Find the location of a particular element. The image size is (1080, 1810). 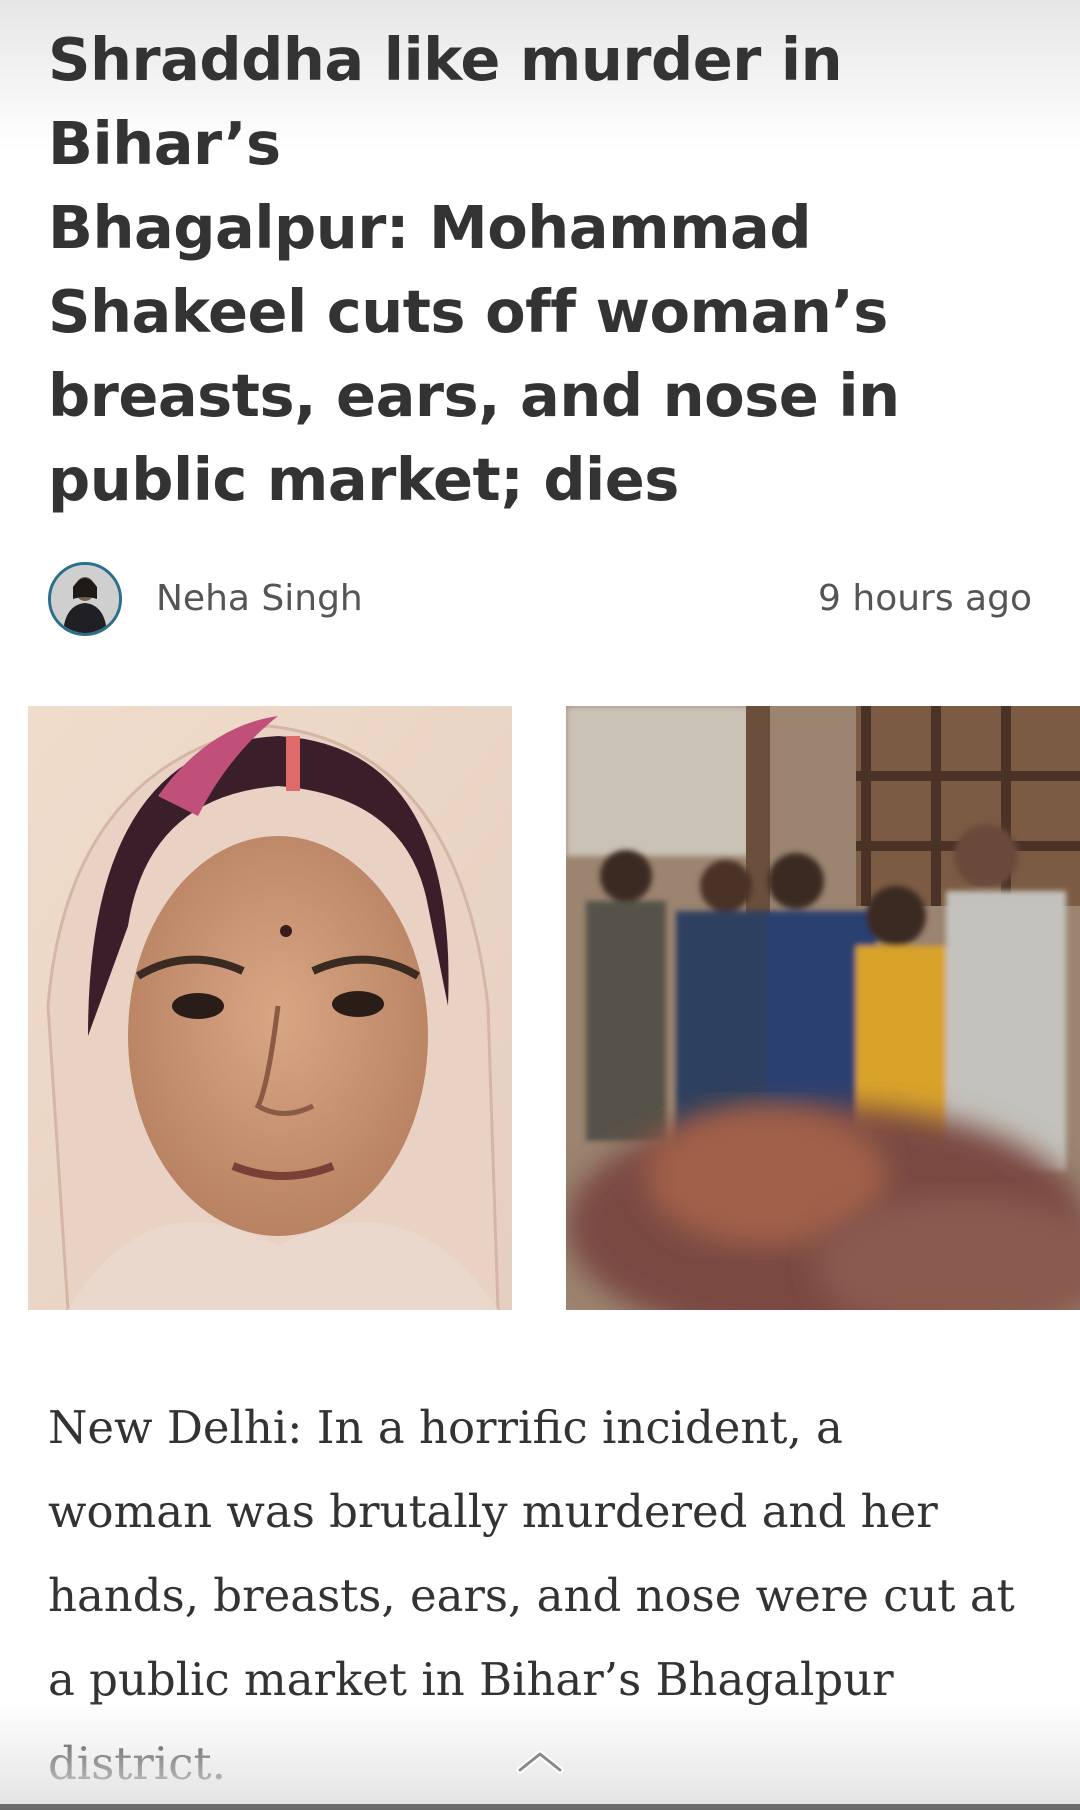

headline-line: Bhagalpur: Mohammad is located at coordinates (430, 227).